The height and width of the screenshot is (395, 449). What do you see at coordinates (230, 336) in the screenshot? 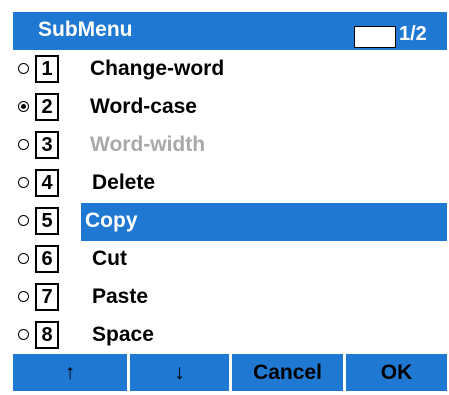
I see `menu-item-space: 8 Space` at bounding box center [230, 336].